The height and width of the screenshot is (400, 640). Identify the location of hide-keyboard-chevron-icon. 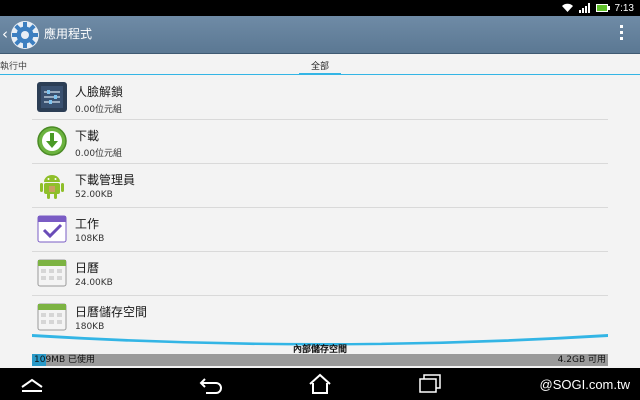
(32, 384).